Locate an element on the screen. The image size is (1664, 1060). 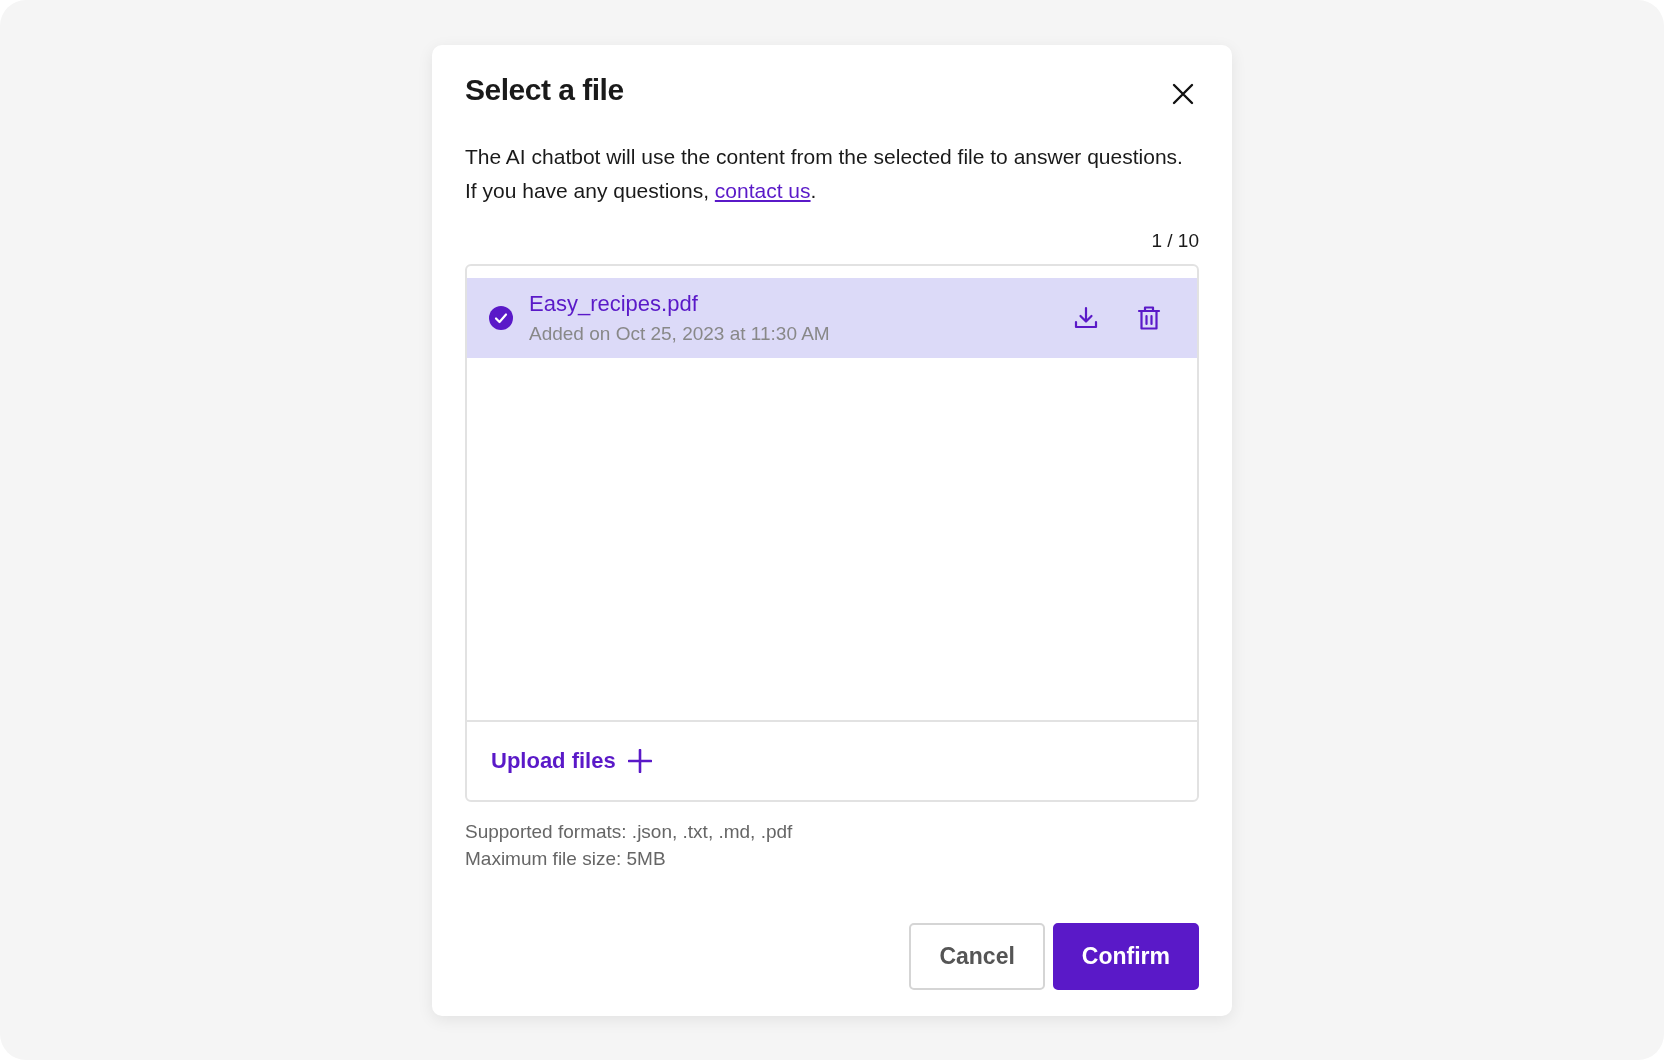
file-row: Easy_recipes.pdf Added on Oct 25, 2023 at 11:30 AM is located at coordinates (832, 318).